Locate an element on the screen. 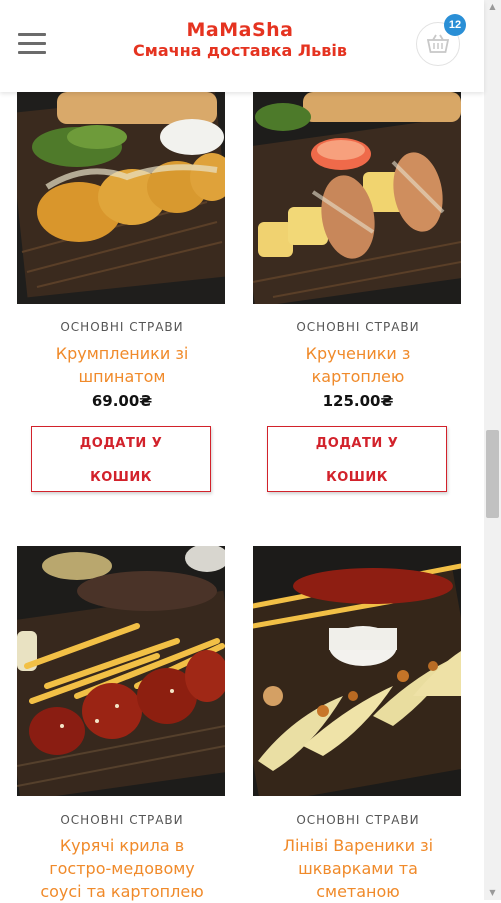  product-price: 69.00₴ is located at coordinates (122, 401).